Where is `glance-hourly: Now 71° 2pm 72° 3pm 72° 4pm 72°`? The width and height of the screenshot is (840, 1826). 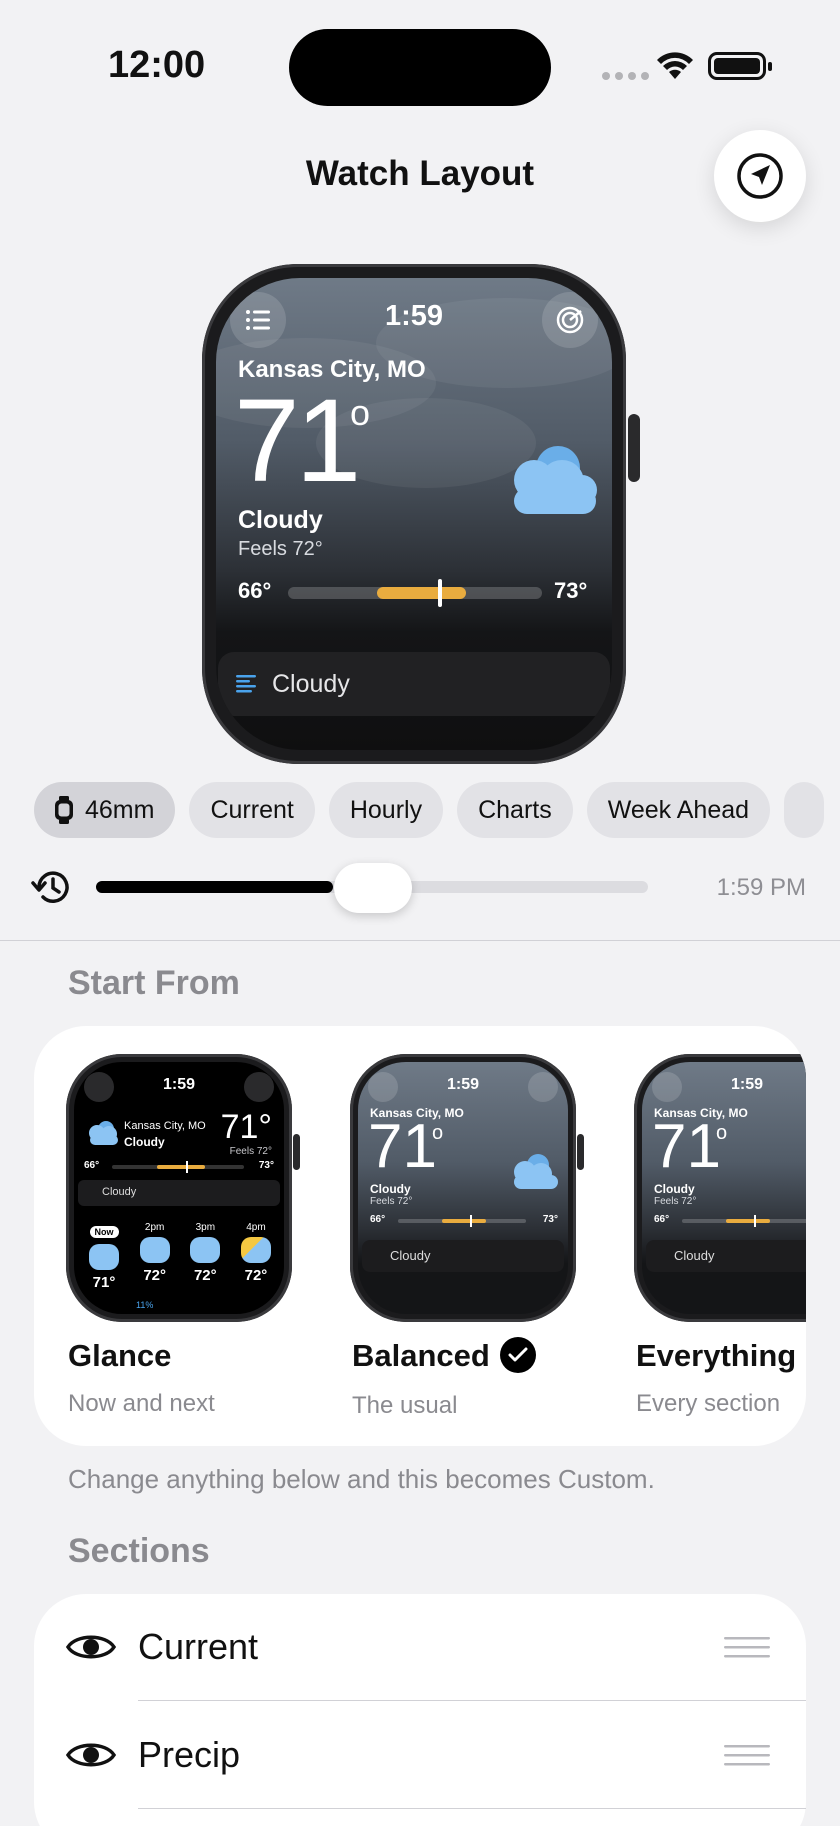 glance-hourly: Now 71° 2pm 72° 3pm 72° 4pm 72° is located at coordinates (180, 1256).